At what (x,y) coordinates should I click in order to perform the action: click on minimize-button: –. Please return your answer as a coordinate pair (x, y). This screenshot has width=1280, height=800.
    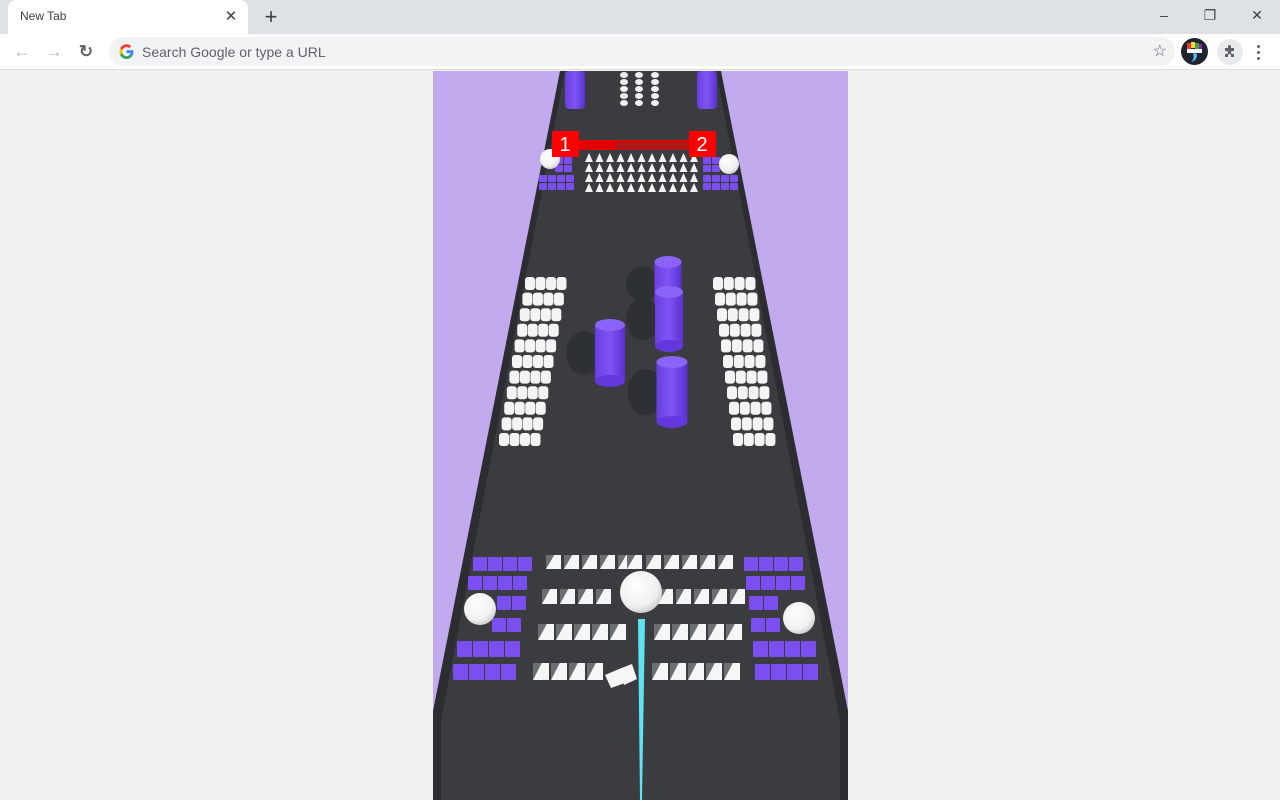
    Looking at the image, I should click on (1164, 15).